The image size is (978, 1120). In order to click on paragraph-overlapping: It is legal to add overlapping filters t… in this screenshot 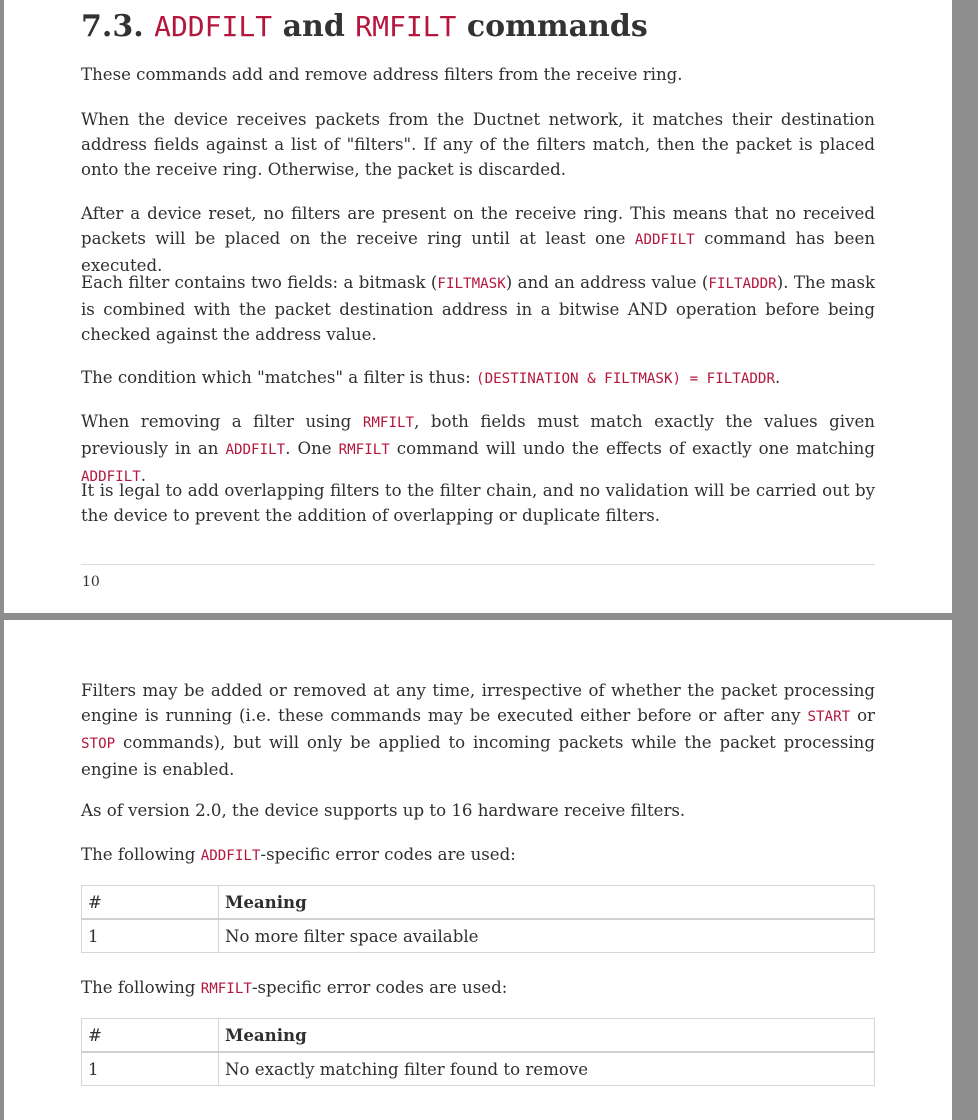, I will do `click(478, 503)`.